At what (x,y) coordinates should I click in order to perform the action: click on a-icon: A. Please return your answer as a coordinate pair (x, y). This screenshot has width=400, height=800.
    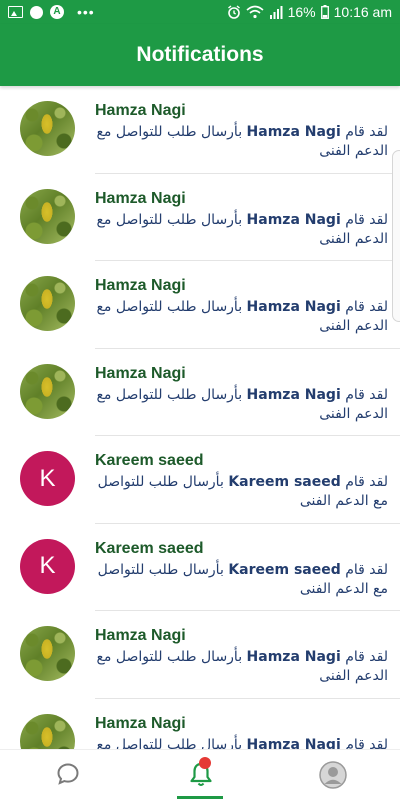
    Looking at the image, I should click on (57, 12).